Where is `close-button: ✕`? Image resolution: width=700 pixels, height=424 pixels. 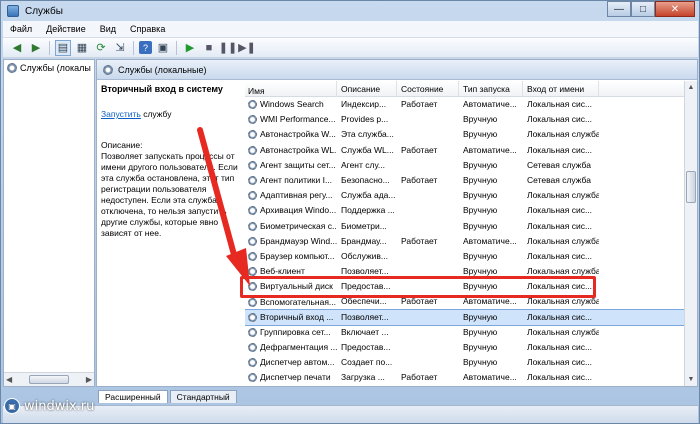 close-button: ✕ is located at coordinates (675, 9).